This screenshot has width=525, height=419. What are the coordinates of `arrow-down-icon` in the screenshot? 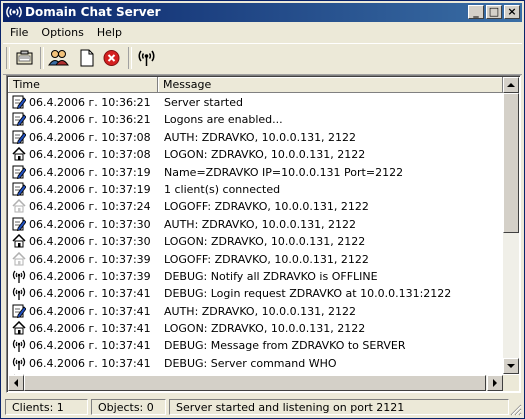 It's located at (511, 366).